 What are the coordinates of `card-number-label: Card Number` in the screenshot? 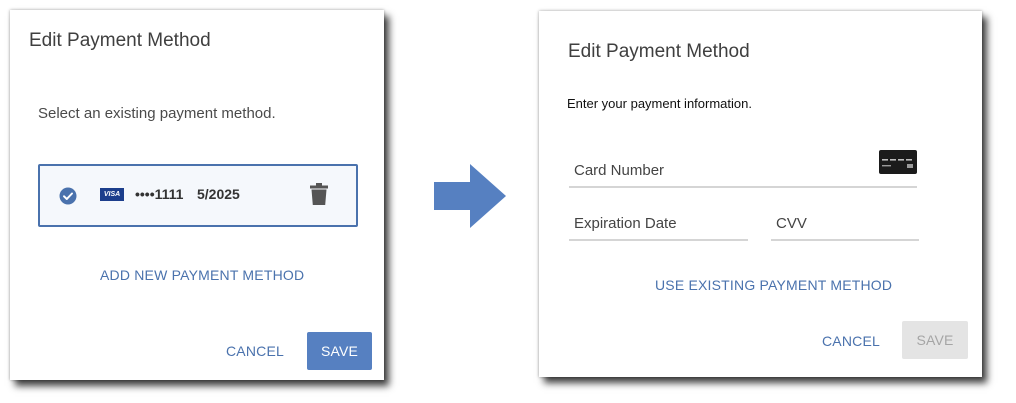 It's located at (619, 170).